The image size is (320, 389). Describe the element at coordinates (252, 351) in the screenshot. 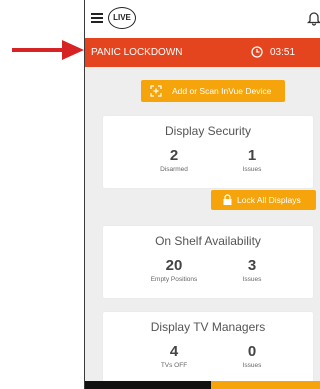

I see `issues-count: 0` at that location.